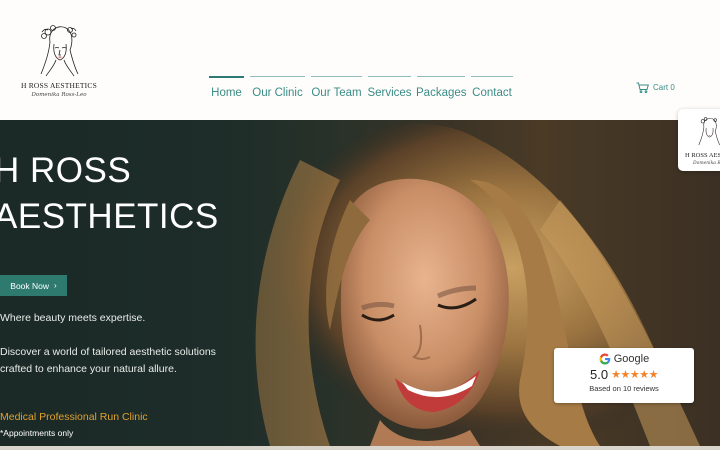 This screenshot has width=720, height=450. What do you see at coordinates (73, 318) in the screenshot?
I see `hero-tagline: Where beauty meets expertise.` at bounding box center [73, 318].